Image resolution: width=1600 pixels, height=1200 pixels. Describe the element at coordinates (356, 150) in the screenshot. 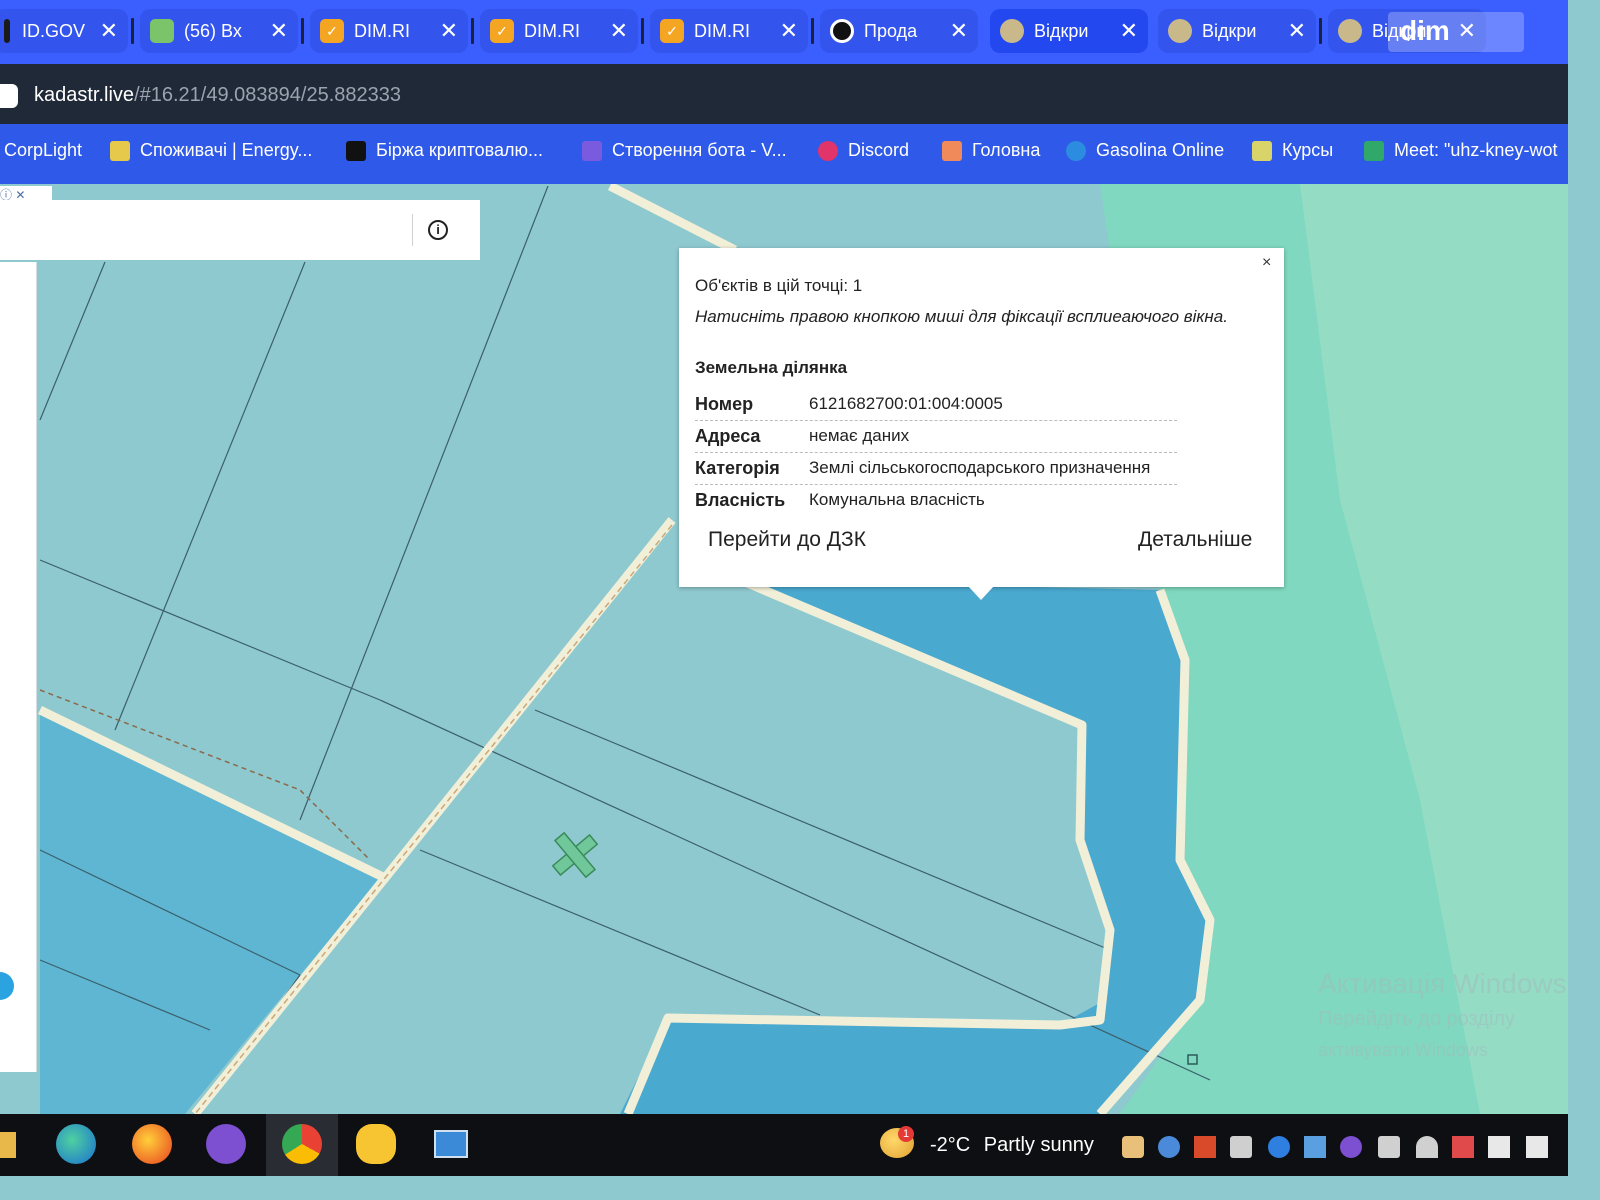

I see `crypto-exchange-icon` at that location.